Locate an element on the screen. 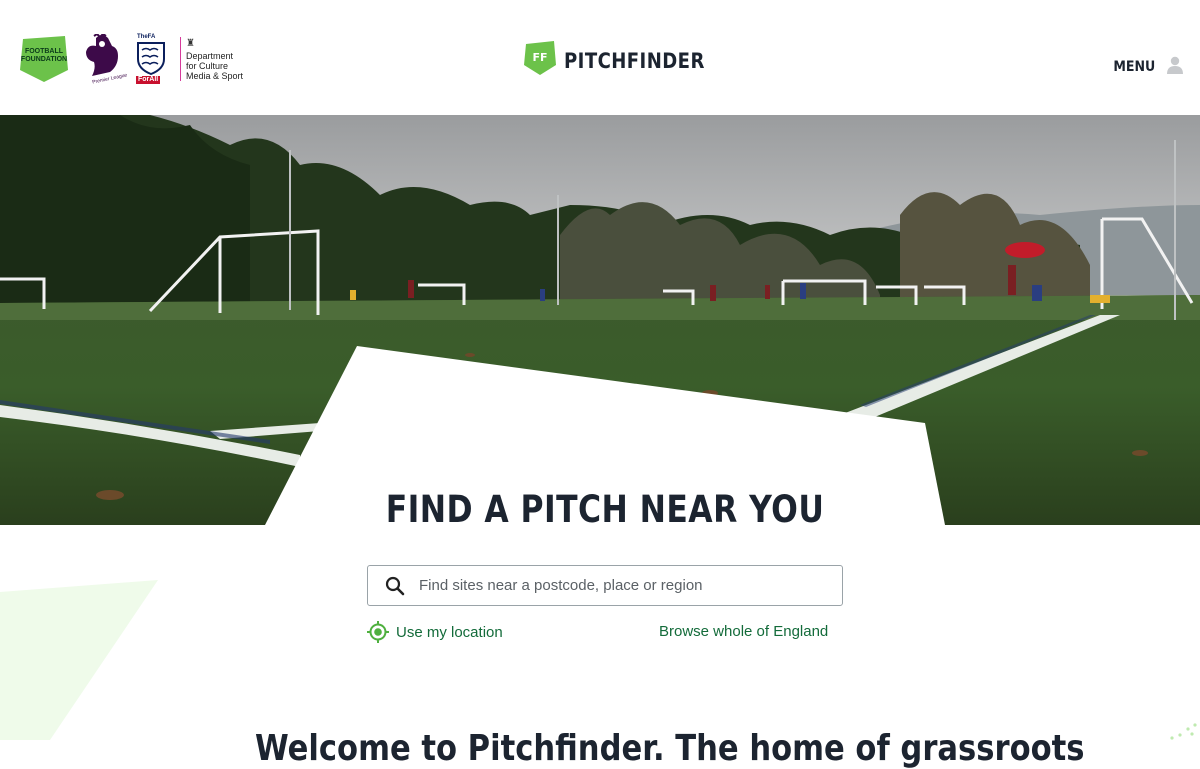 This screenshot has height=769, width=1200. search-box is located at coordinates (605, 585).